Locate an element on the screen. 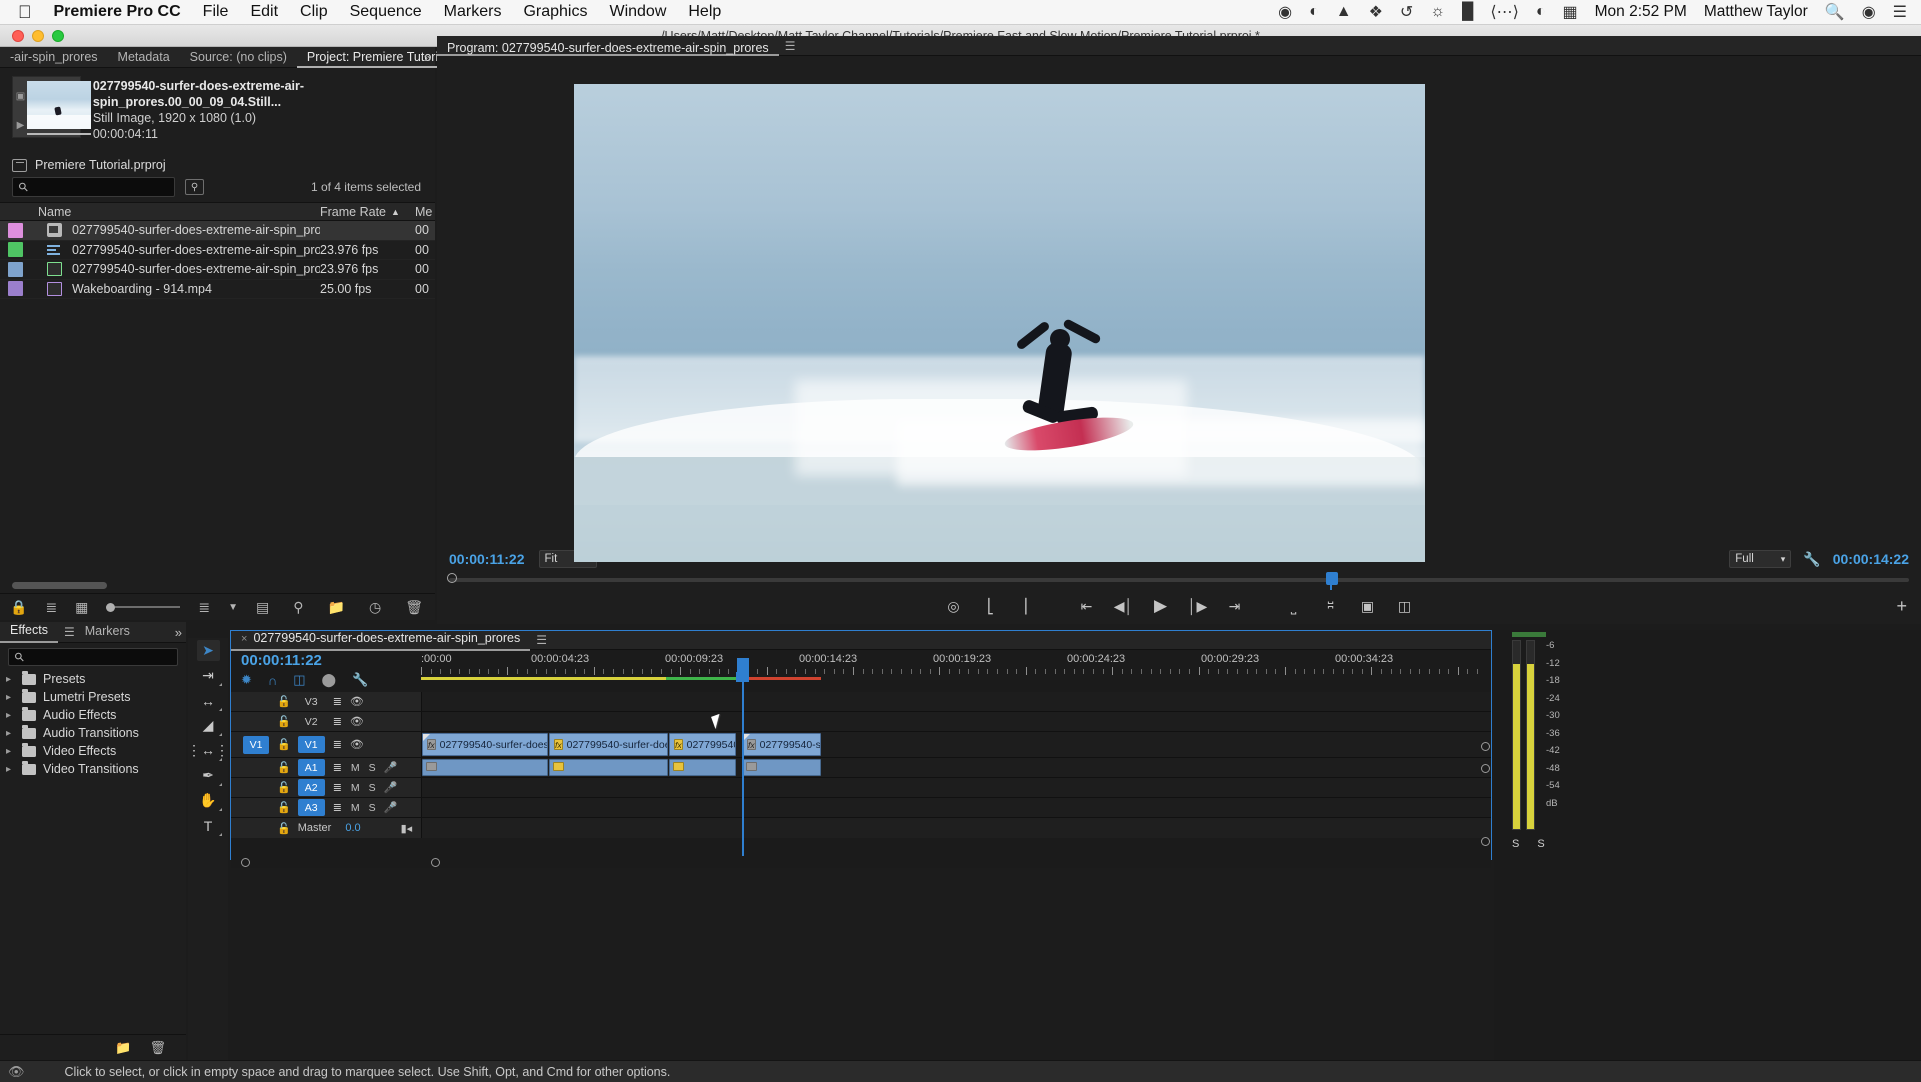 The height and width of the screenshot is (1082, 1921). lift-icon: ⎵ is located at coordinates (1294, 606).